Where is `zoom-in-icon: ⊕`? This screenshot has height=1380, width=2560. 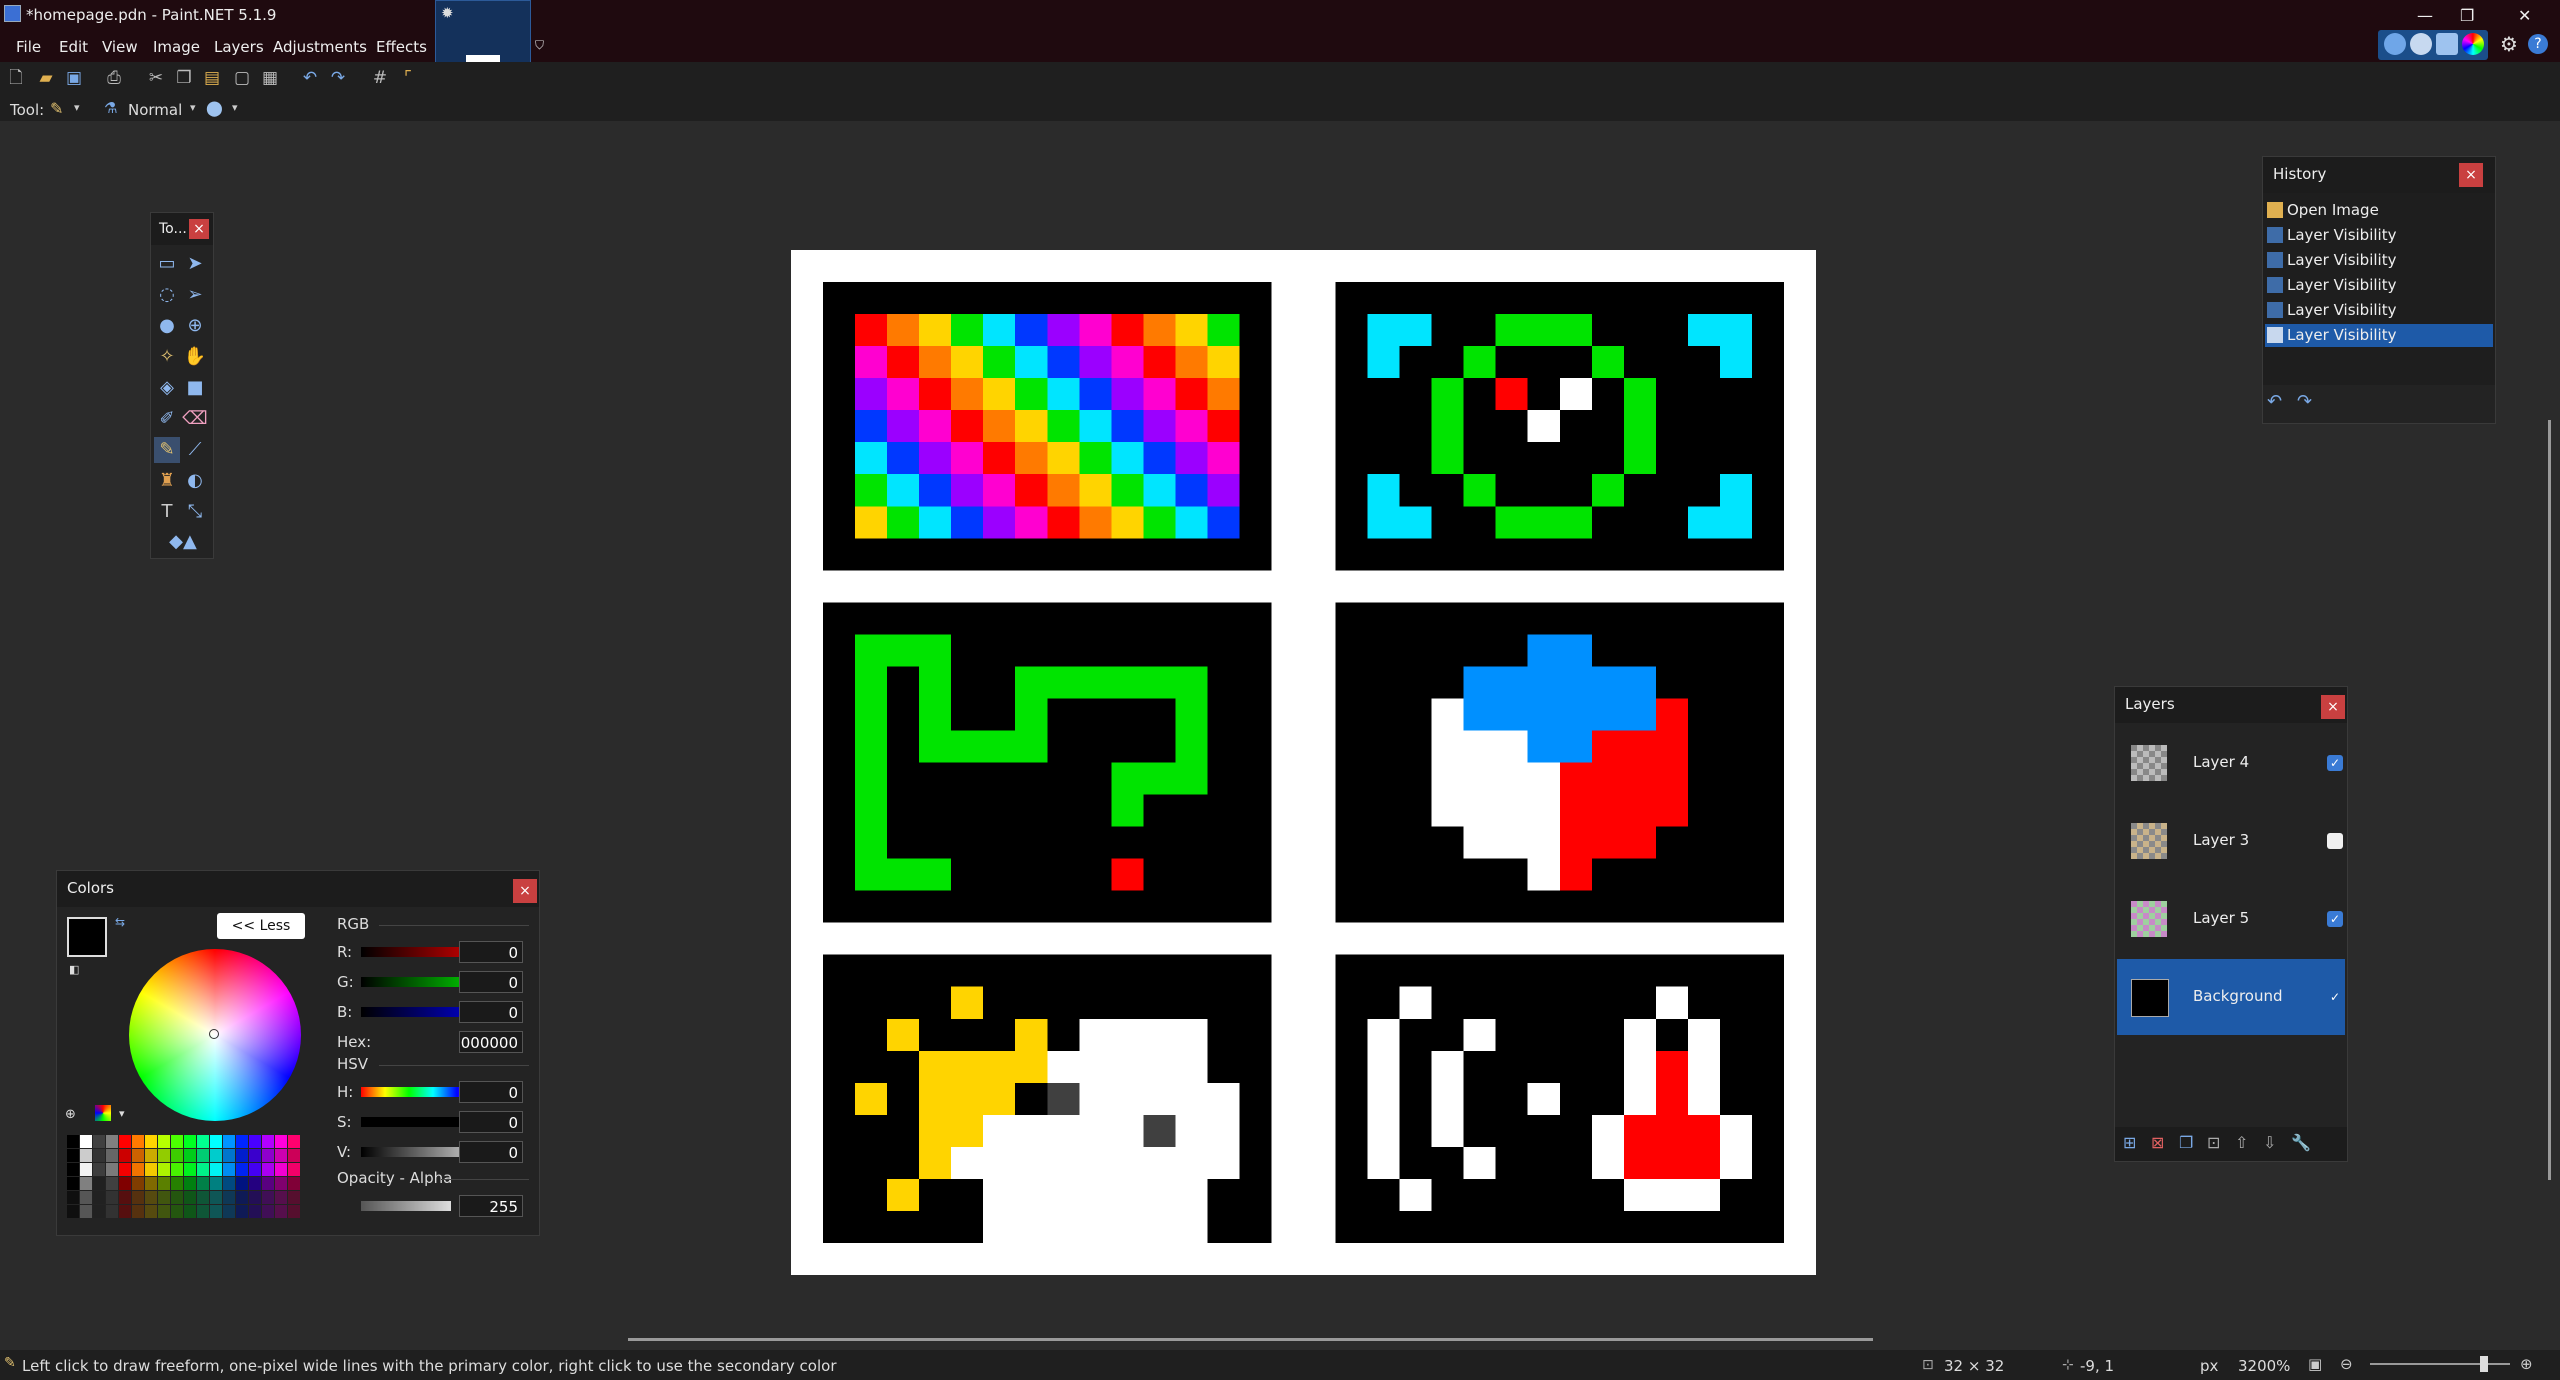 zoom-in-icon: ⊕ is located at coordinates (2526, 1364).